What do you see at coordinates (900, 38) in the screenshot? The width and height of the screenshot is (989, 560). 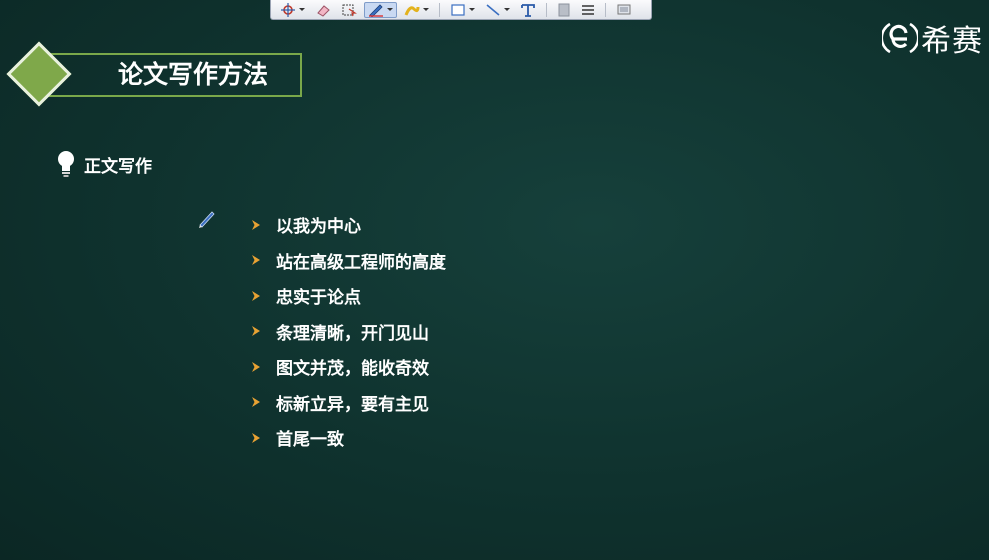 I see `logo-e-icon` at bounding box center [900, 38].